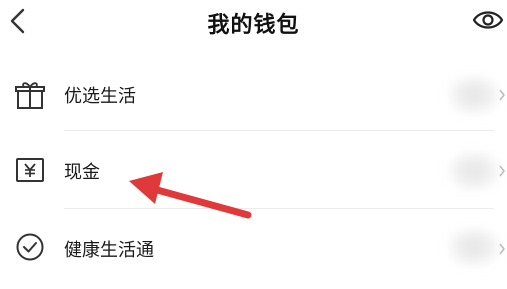 The width and height of the screenshot is (507, 289). What do you see at coordinates (100, 96) in the screenshot?
I see `wallet-row-label: 优选生活` at bounding box center [100, 96].